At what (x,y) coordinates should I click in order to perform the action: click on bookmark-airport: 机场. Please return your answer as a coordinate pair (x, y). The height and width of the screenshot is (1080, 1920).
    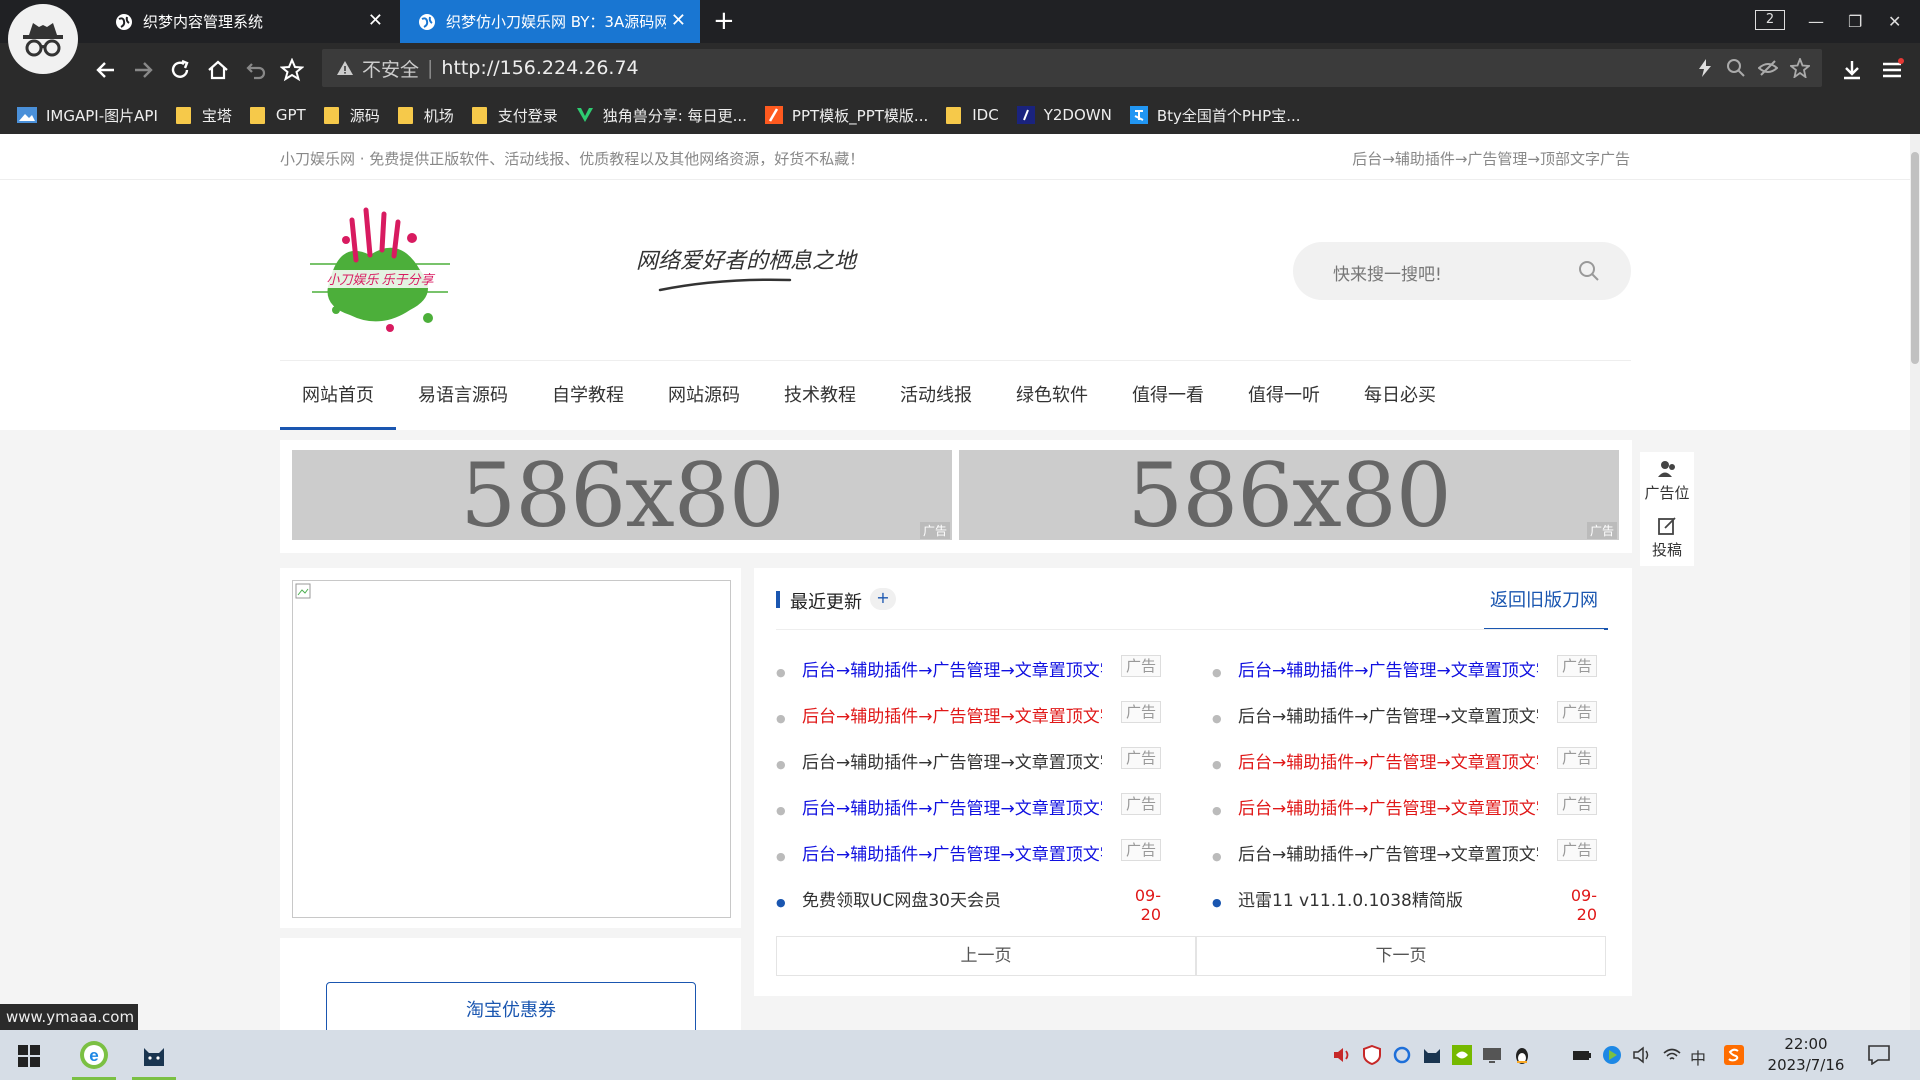
    Looking at the image, I should click on (425, 115).